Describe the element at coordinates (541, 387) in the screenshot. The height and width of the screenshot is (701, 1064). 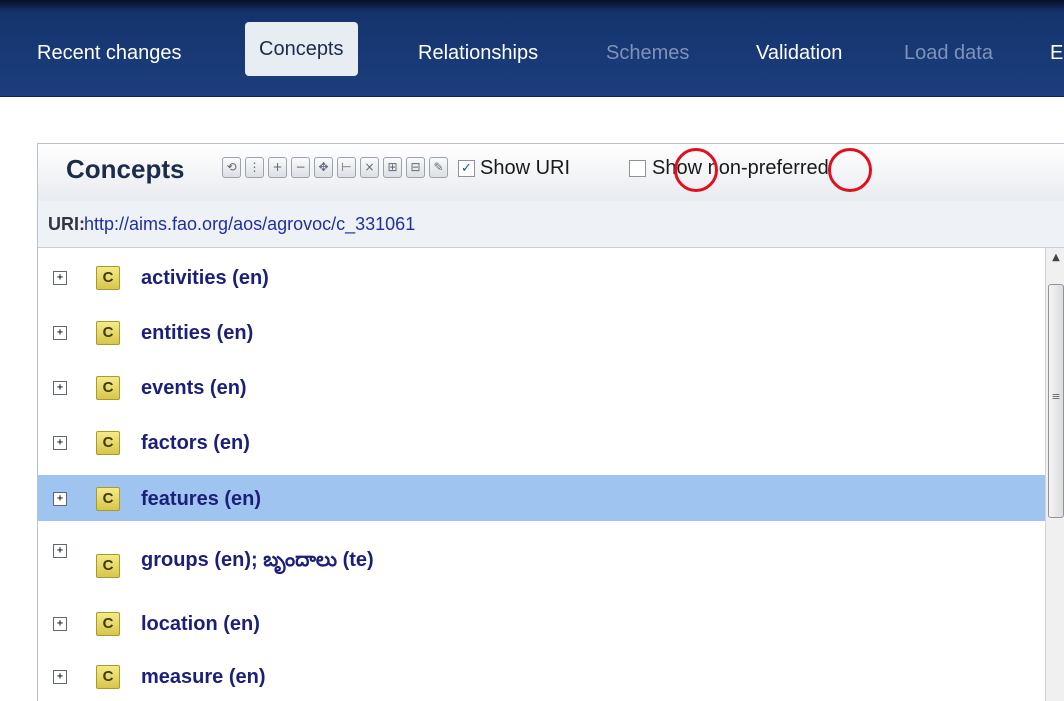
I see `tree-row-events: + C events (en)` at that location.